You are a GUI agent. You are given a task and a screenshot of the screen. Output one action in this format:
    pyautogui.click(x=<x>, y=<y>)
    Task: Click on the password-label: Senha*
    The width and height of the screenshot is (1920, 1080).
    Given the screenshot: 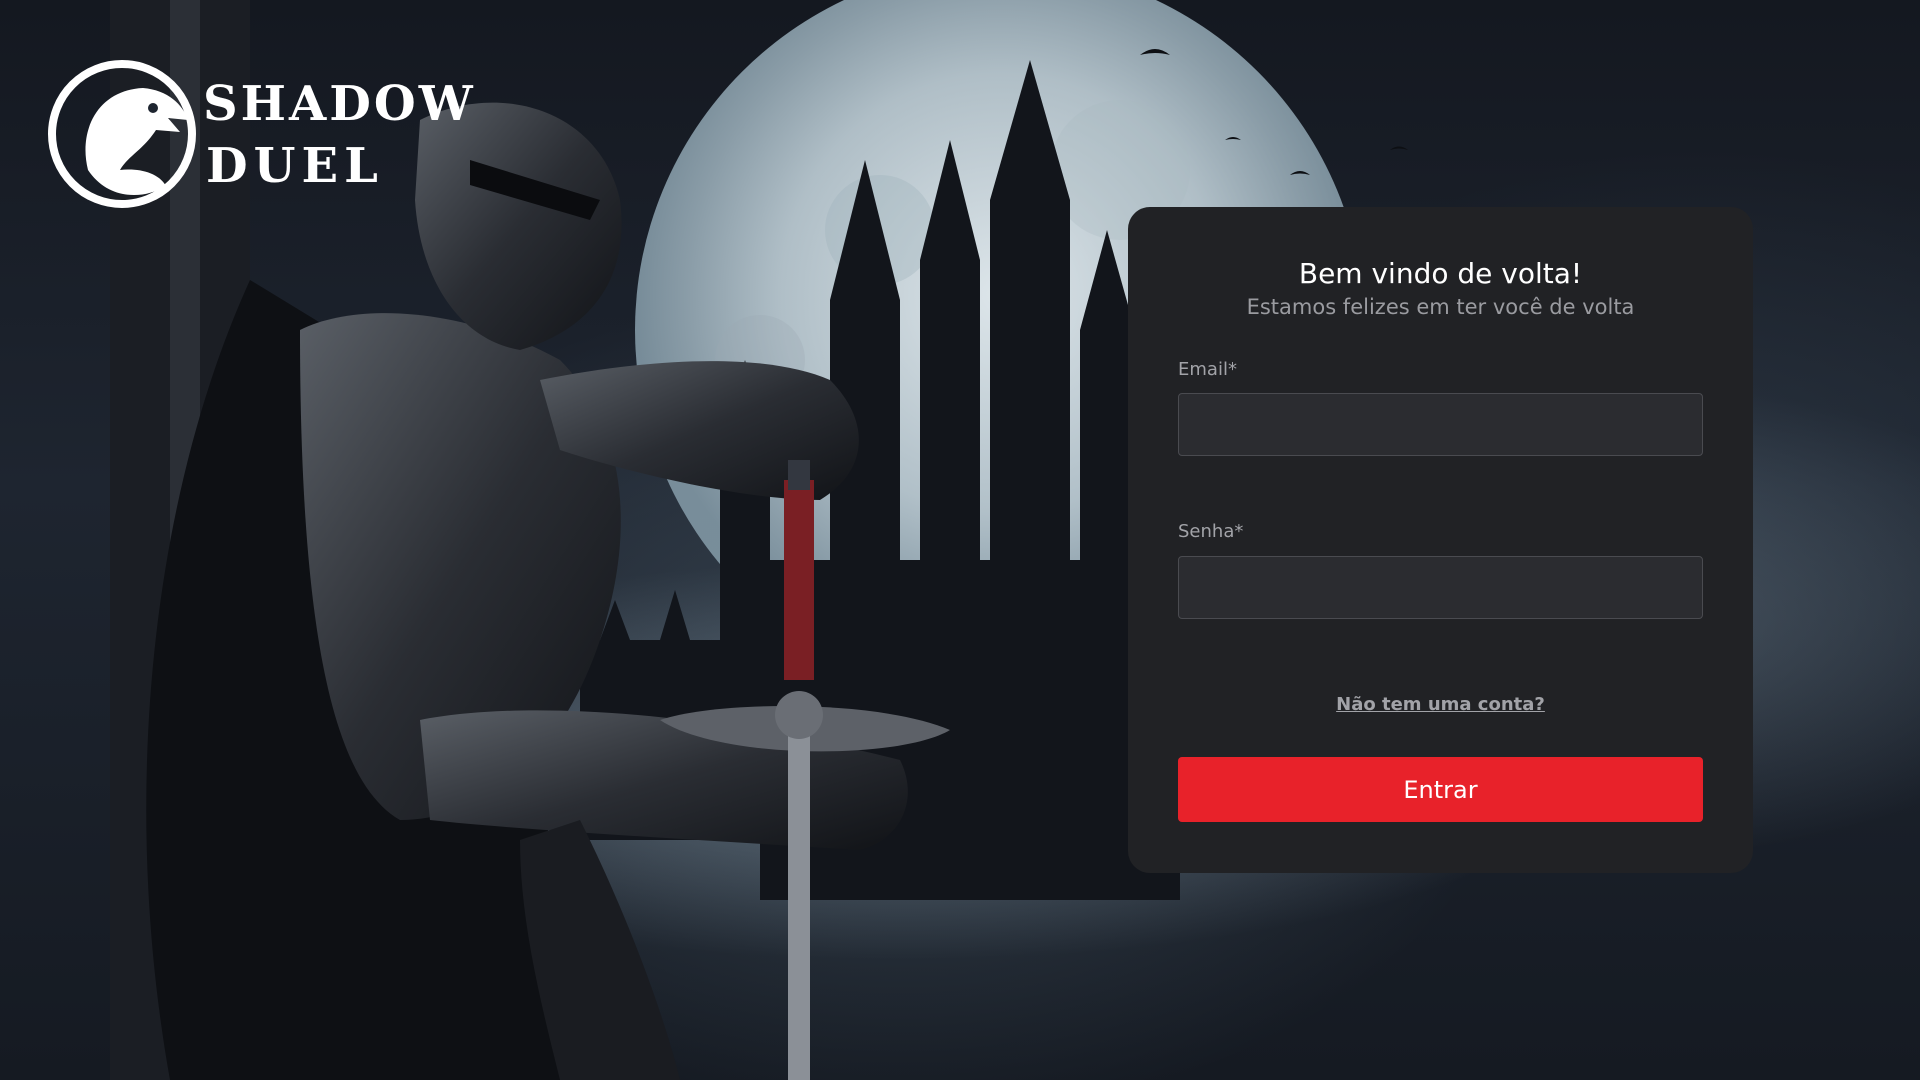 What is the action you would take?
    pyautogui.click(x=1211, y=531)
    